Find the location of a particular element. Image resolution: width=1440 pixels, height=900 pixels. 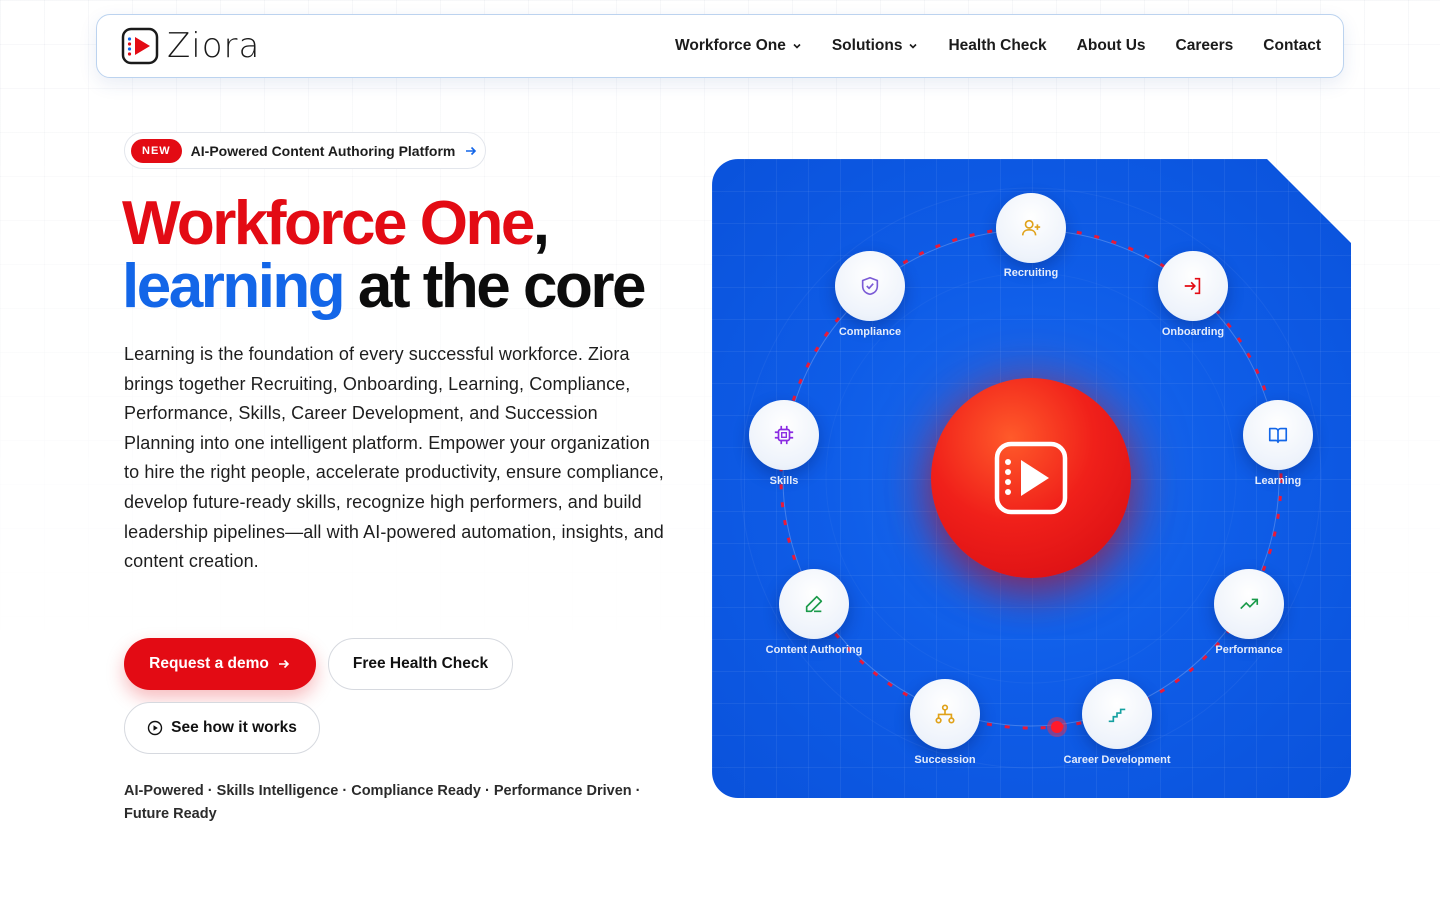

book-icon is located at coordinates (1278, 435).